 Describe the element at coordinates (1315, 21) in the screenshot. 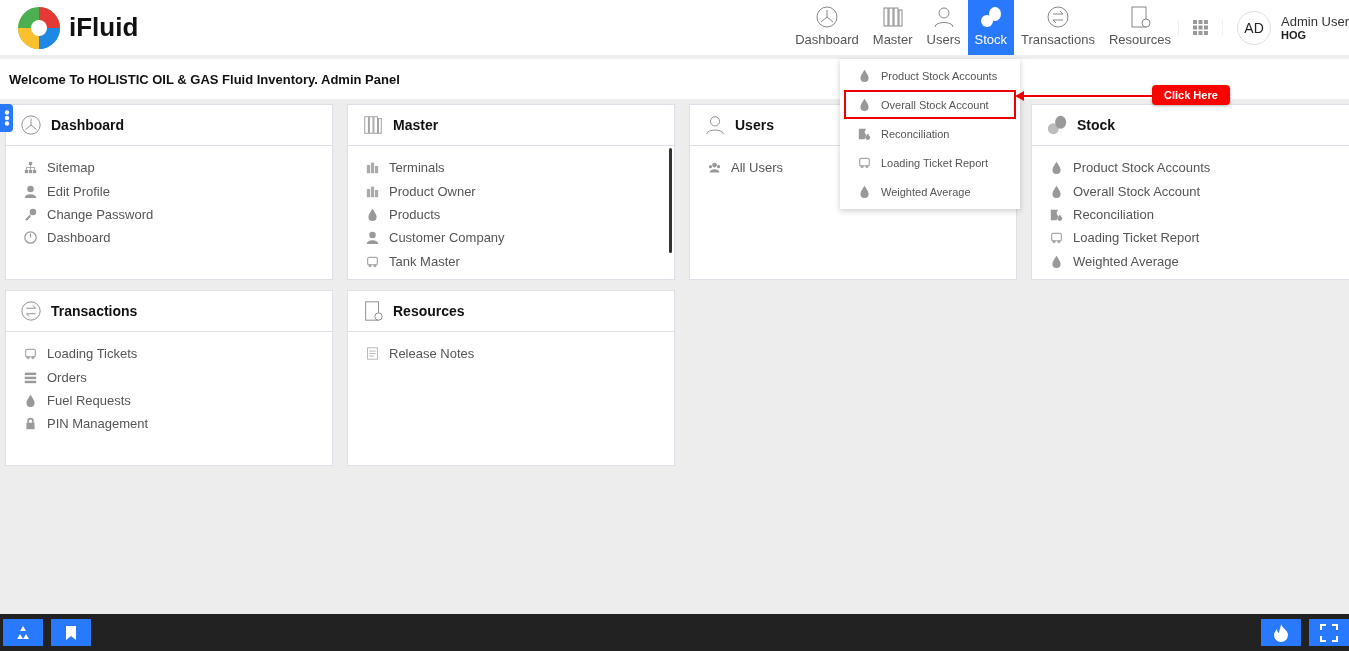

I see `user-name: Admin User` at that location.